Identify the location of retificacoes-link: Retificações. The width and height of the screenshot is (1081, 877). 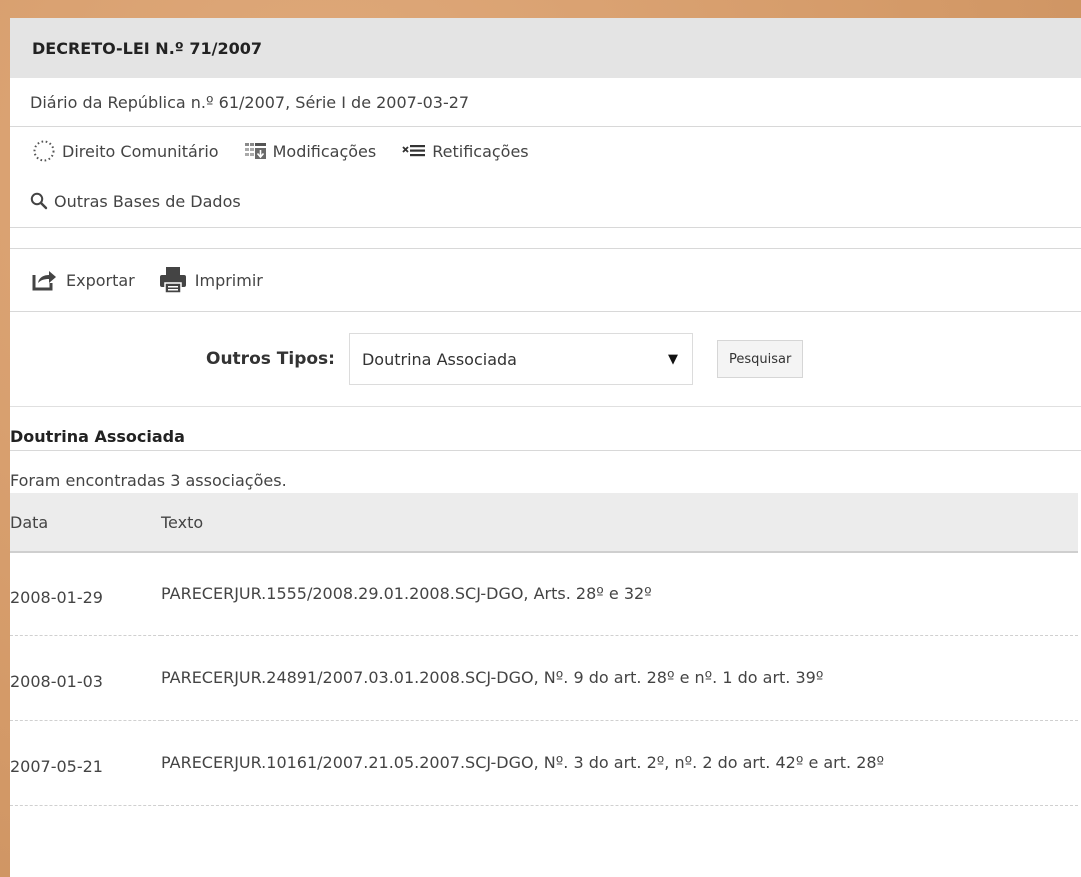
(465, 151).